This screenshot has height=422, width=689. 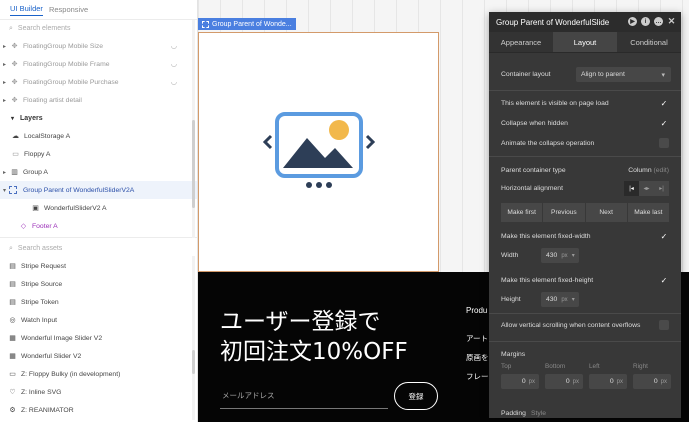 I want to click on cloud-icon: ☁, so click(x=15, y=136).